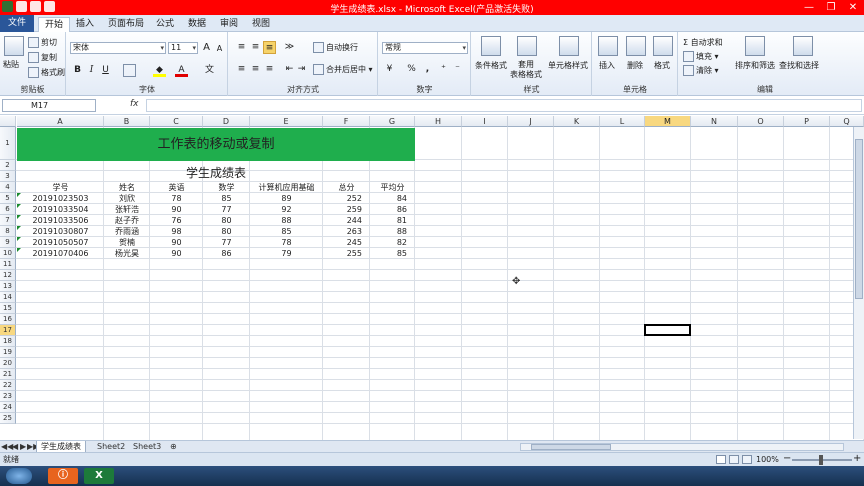  I want to click on insert-function-button: fx, so click(134, 104).